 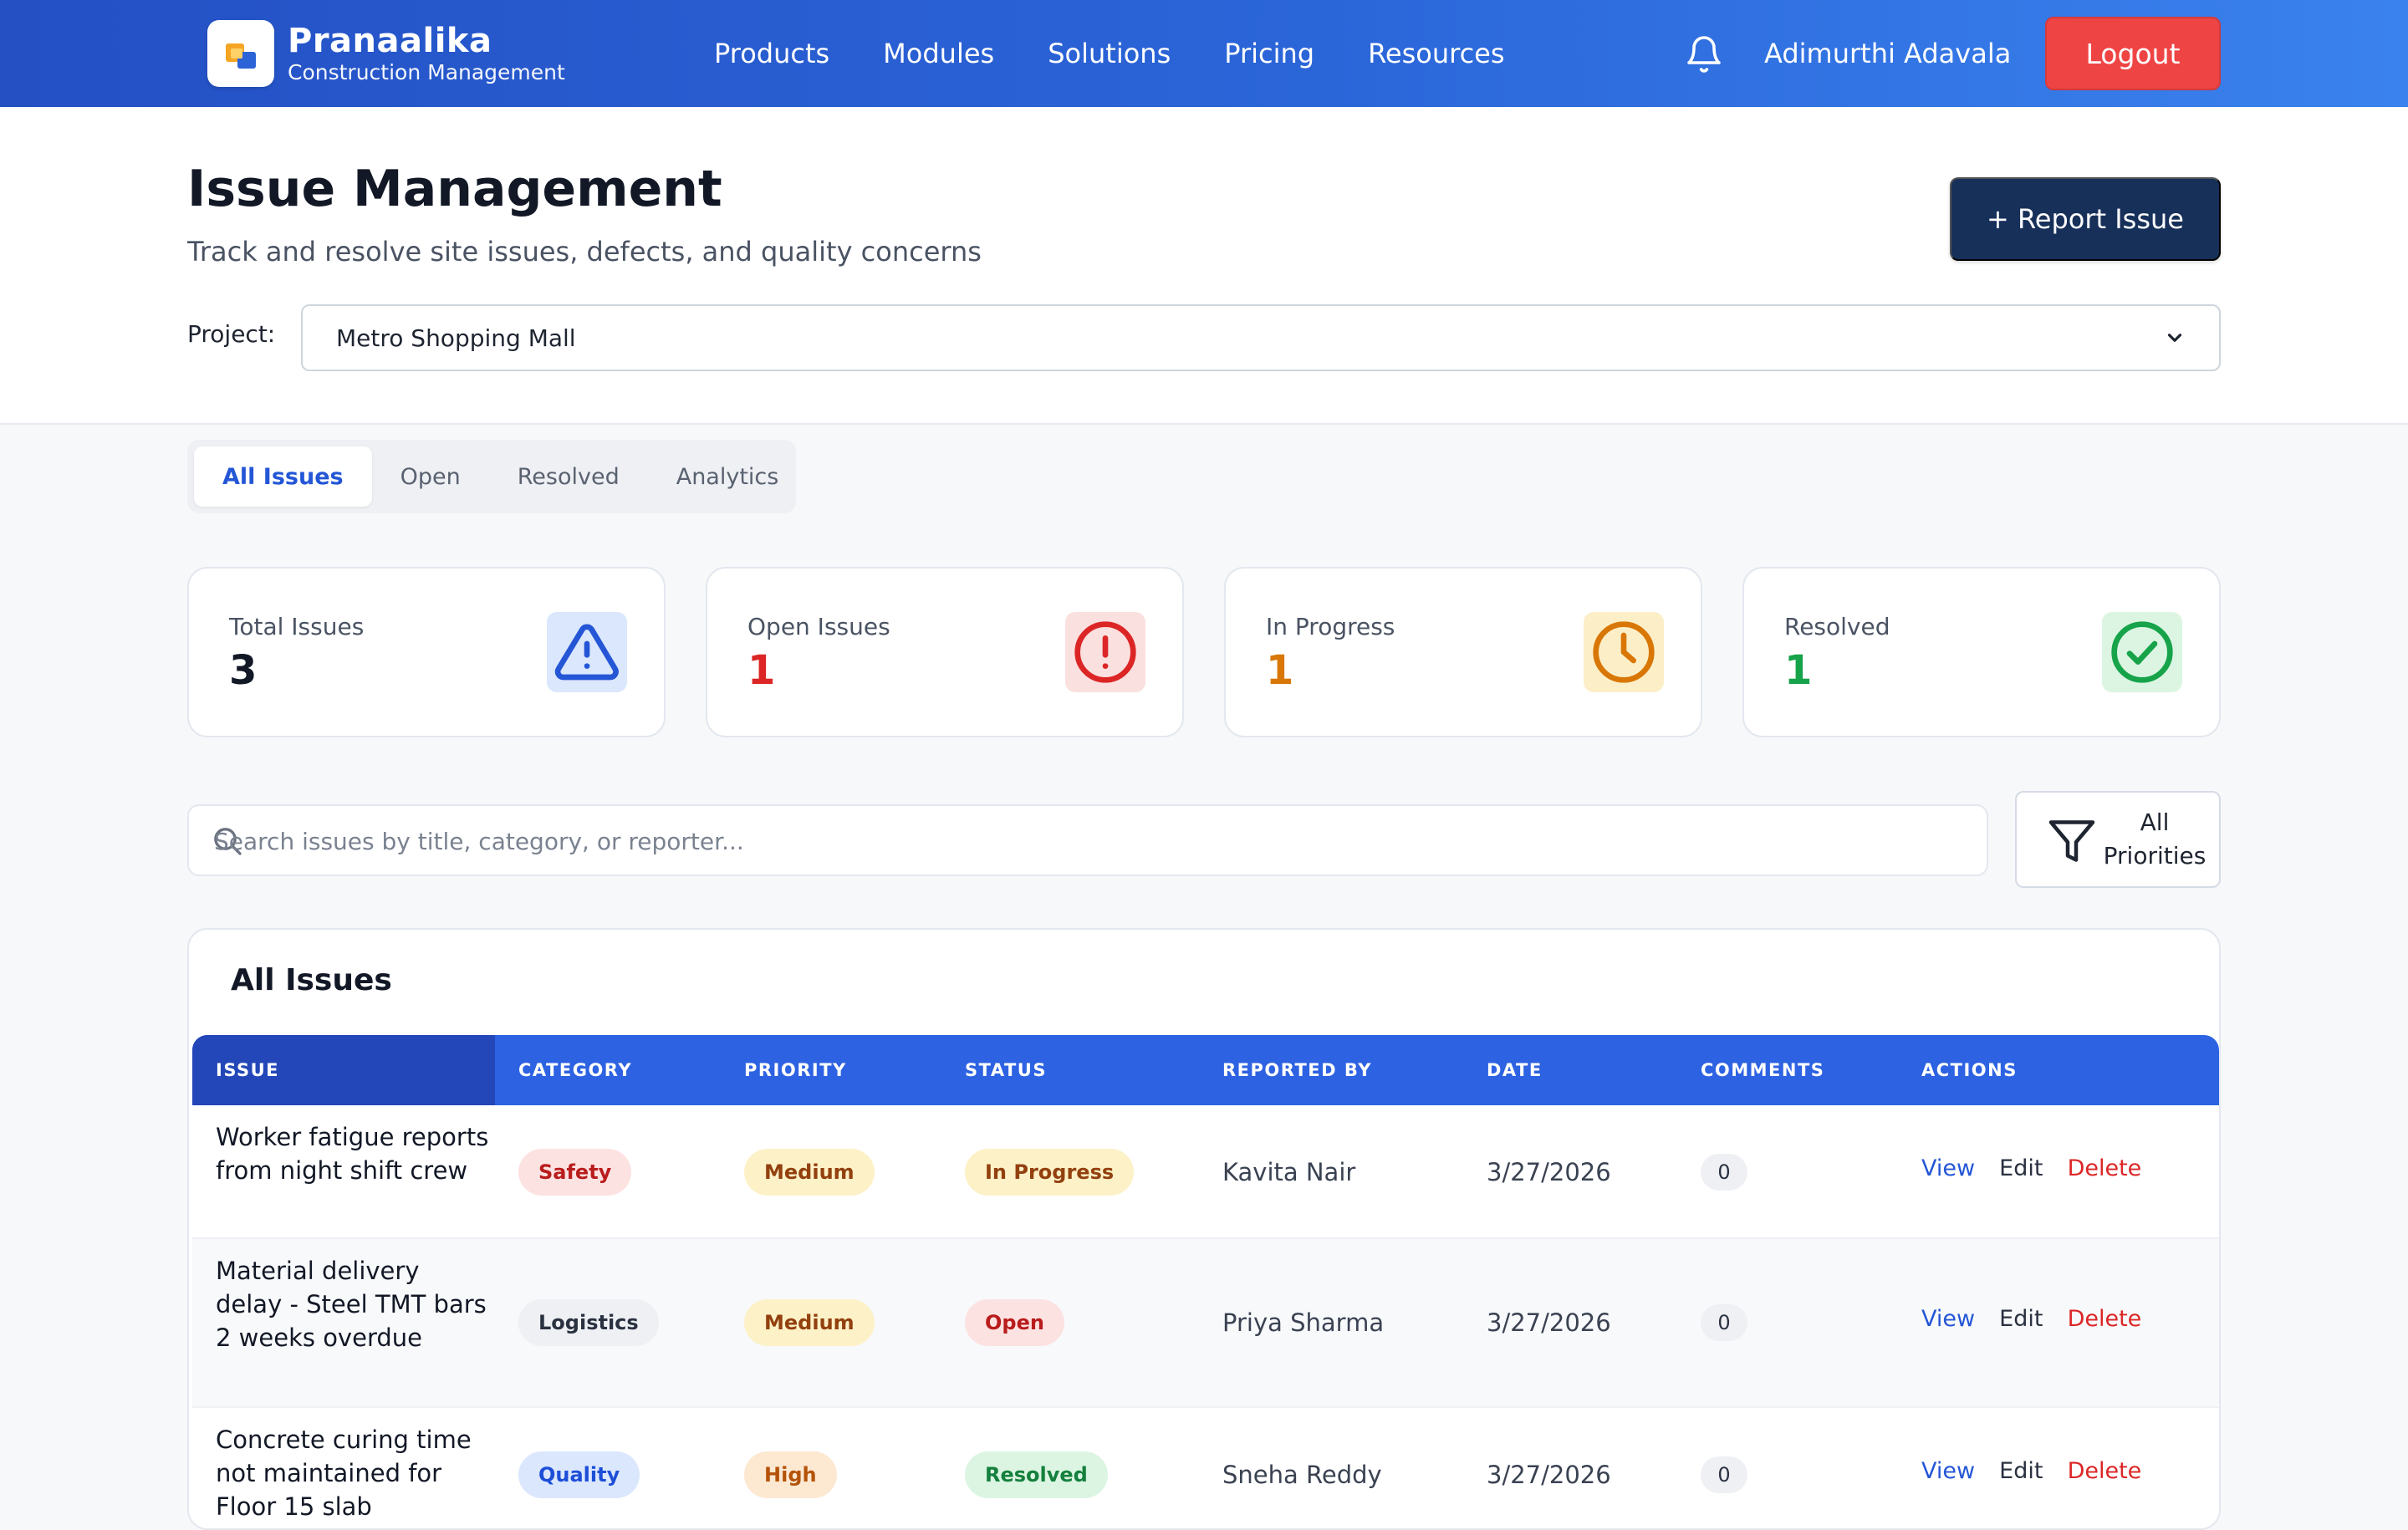 I want to click on check-circle-icon, so click(x=2142, y=652).